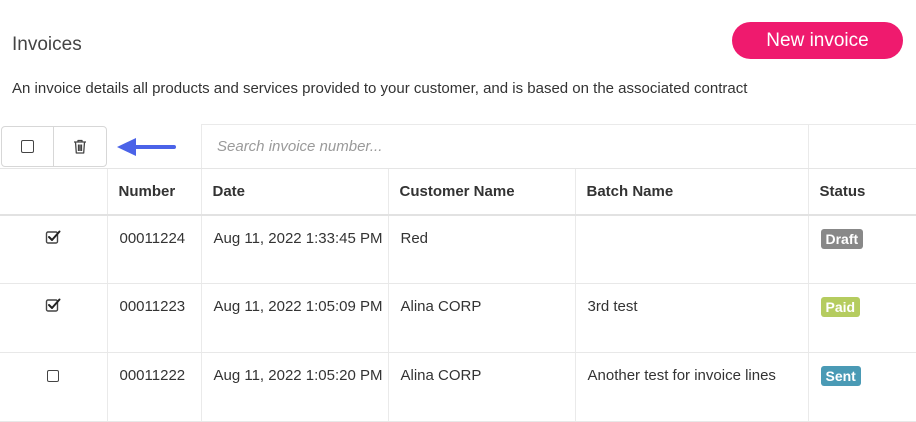 Image resolution: width=916 pixels, height=422 pixels. I want to click on column-header-customer: Customer Name, so click(481, 192).